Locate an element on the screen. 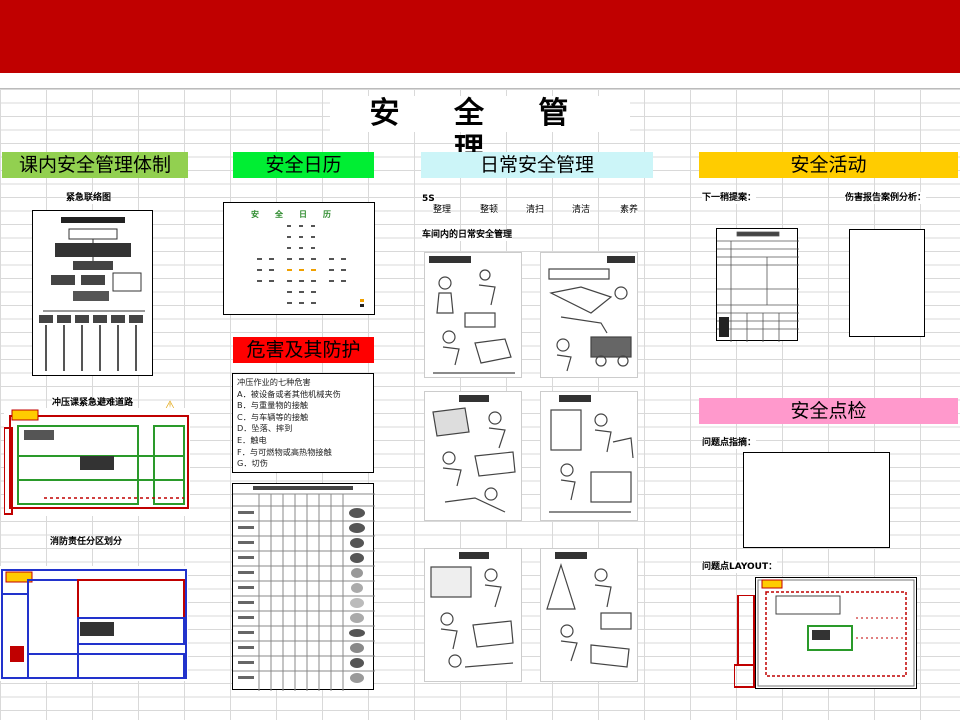  injury-report-label: 伤害报告案例分析： is located at coordinates (886, 198).